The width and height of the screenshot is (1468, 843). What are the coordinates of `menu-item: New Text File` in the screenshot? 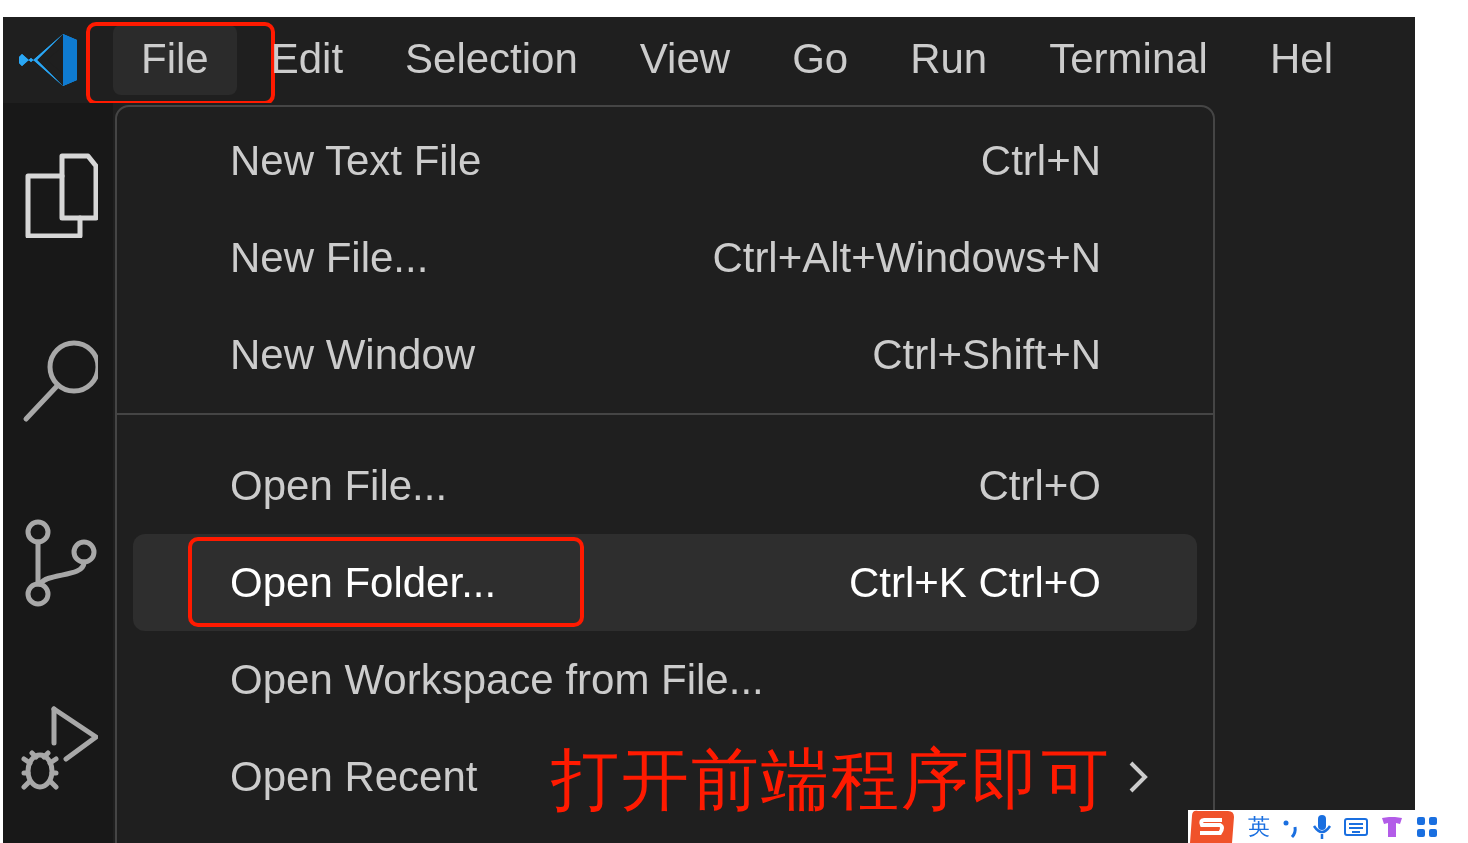 It's located at (356, 160).